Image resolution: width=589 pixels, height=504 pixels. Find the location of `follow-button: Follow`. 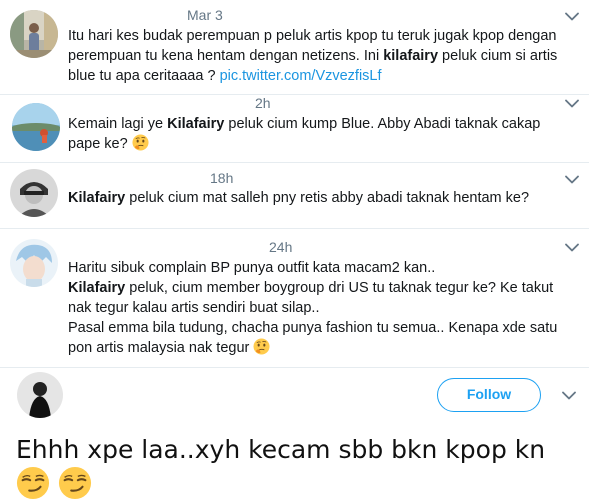

follow-button: Follow is located at coordinates (489, 395).